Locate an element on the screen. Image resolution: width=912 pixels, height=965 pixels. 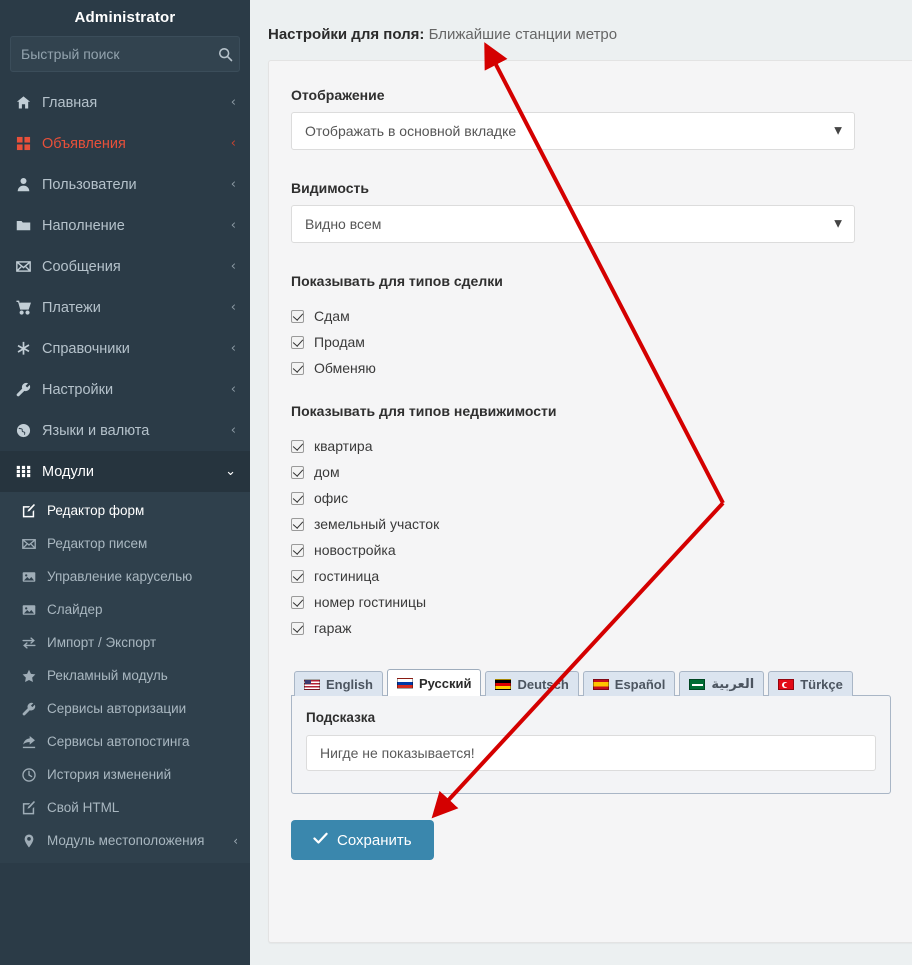
sidebar-subitem-label: История изменений is located at coordinates (109, 774).